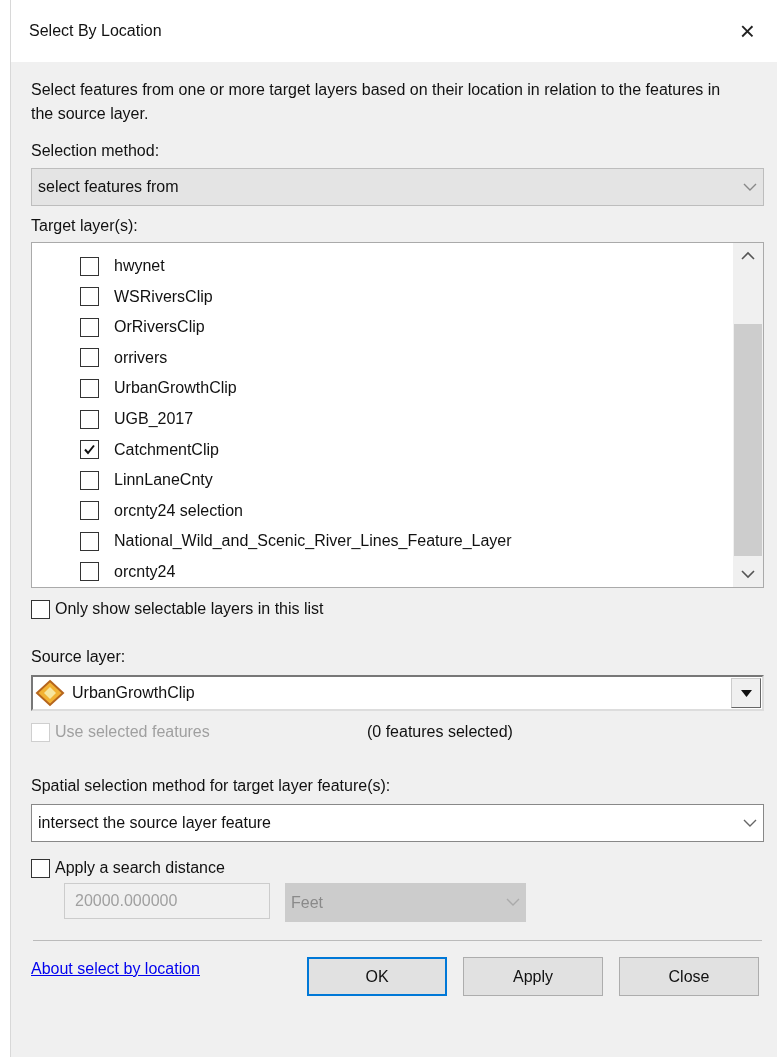  What do you see at coordinates (748, 255) in the screenshot?
I see `chevron-up-icon` at bounding box center [748, 255].